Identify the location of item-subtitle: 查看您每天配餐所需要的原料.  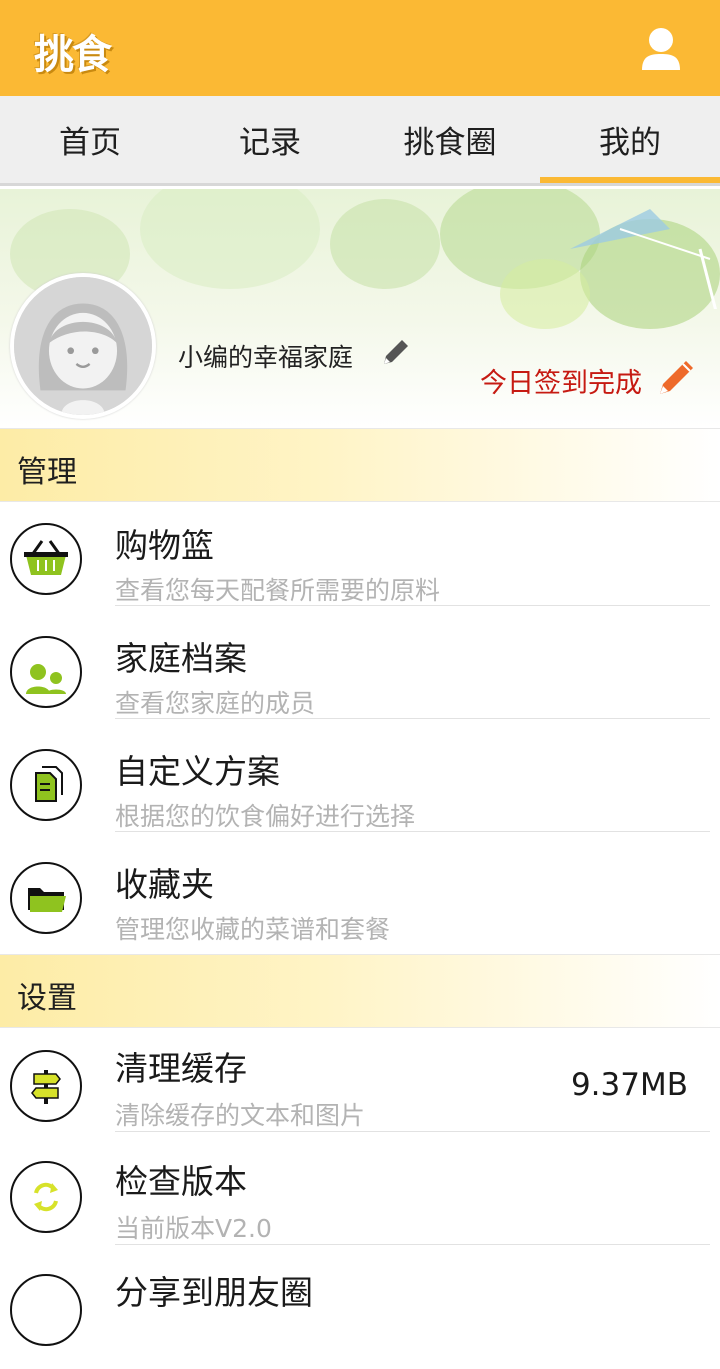
(278, 590).